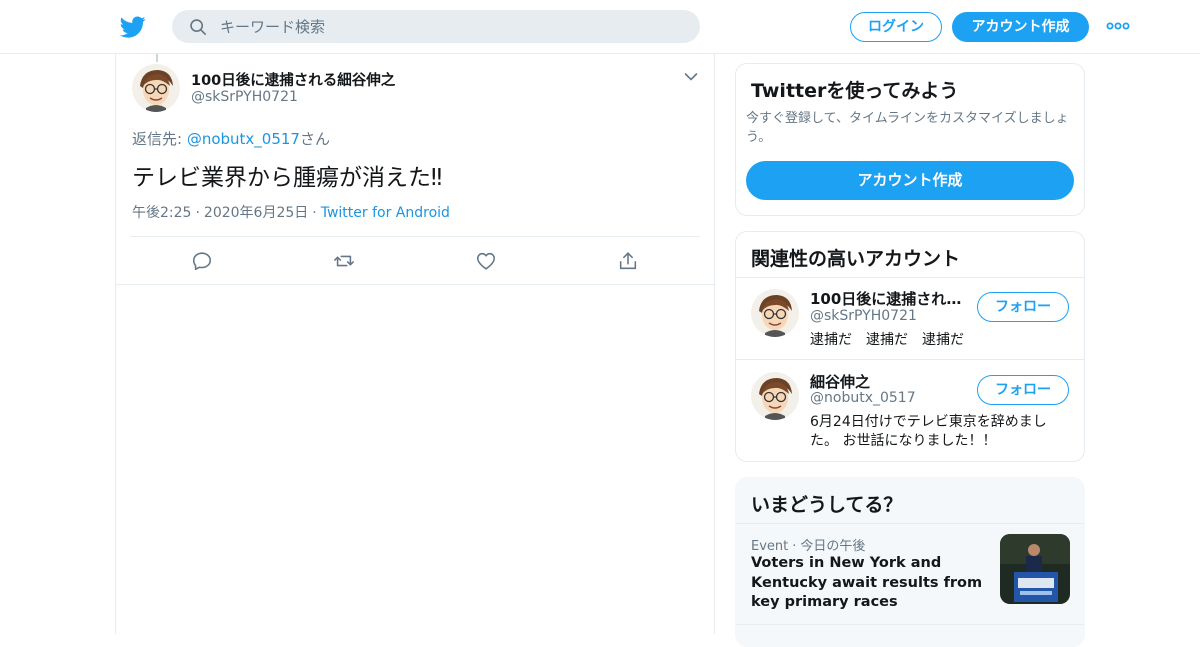  Describe the element at coordinates (157, 58) in the screenshot. I see `thread-line` at that location.